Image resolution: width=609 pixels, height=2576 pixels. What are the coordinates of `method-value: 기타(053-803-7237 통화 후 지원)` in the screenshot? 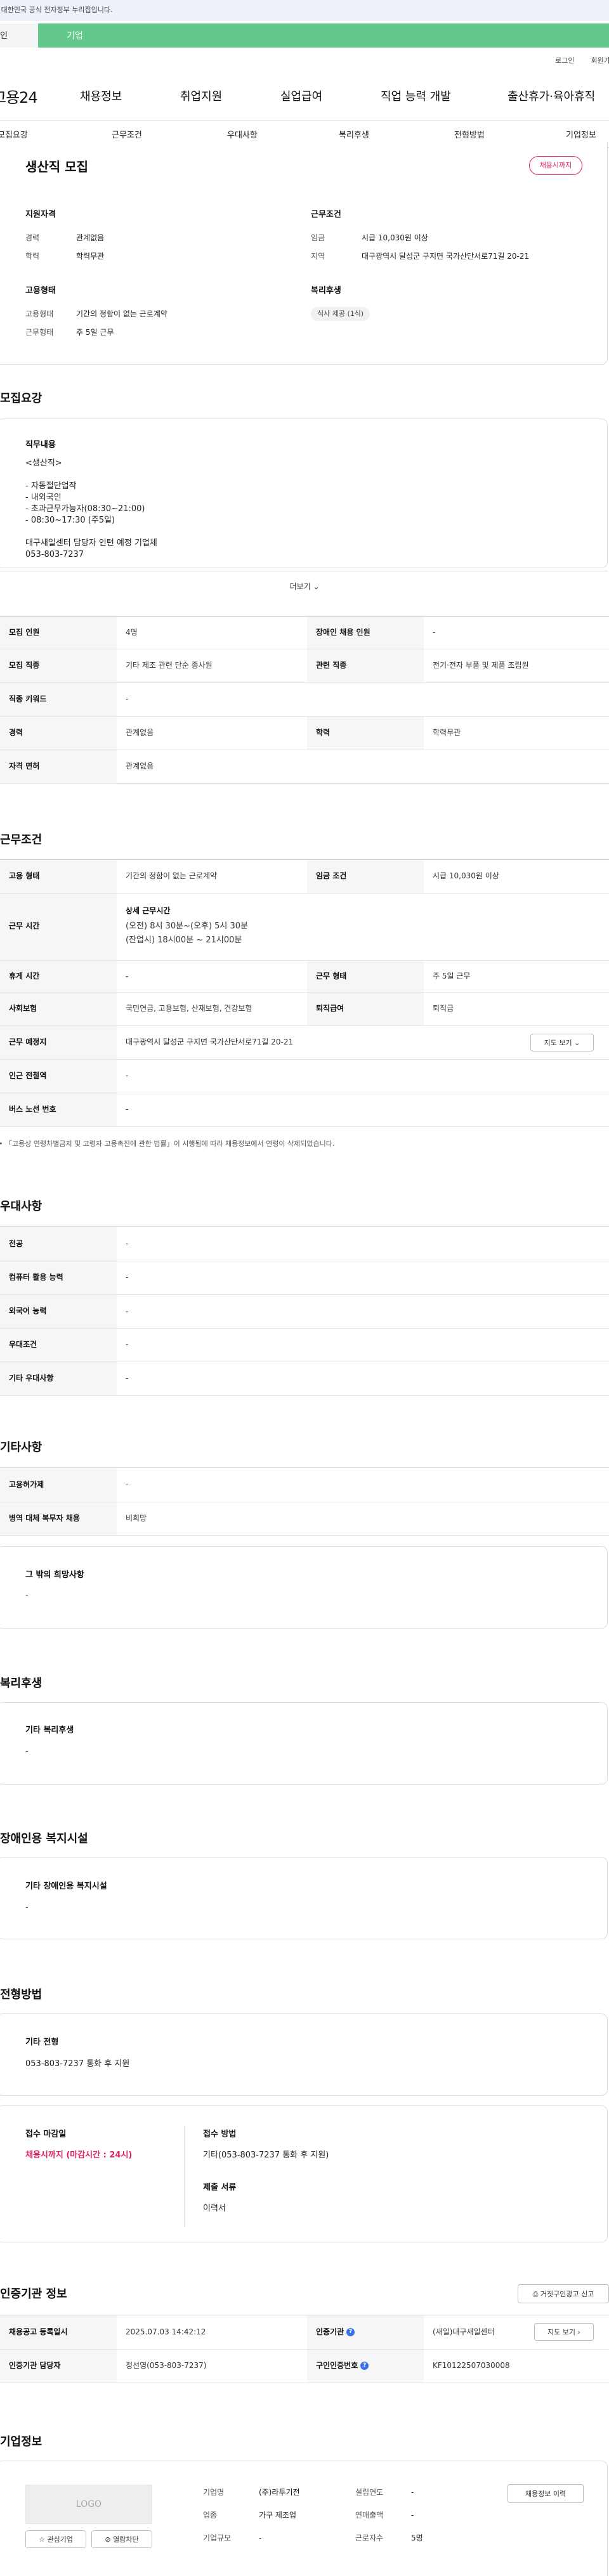 It's located at (266, 2155).